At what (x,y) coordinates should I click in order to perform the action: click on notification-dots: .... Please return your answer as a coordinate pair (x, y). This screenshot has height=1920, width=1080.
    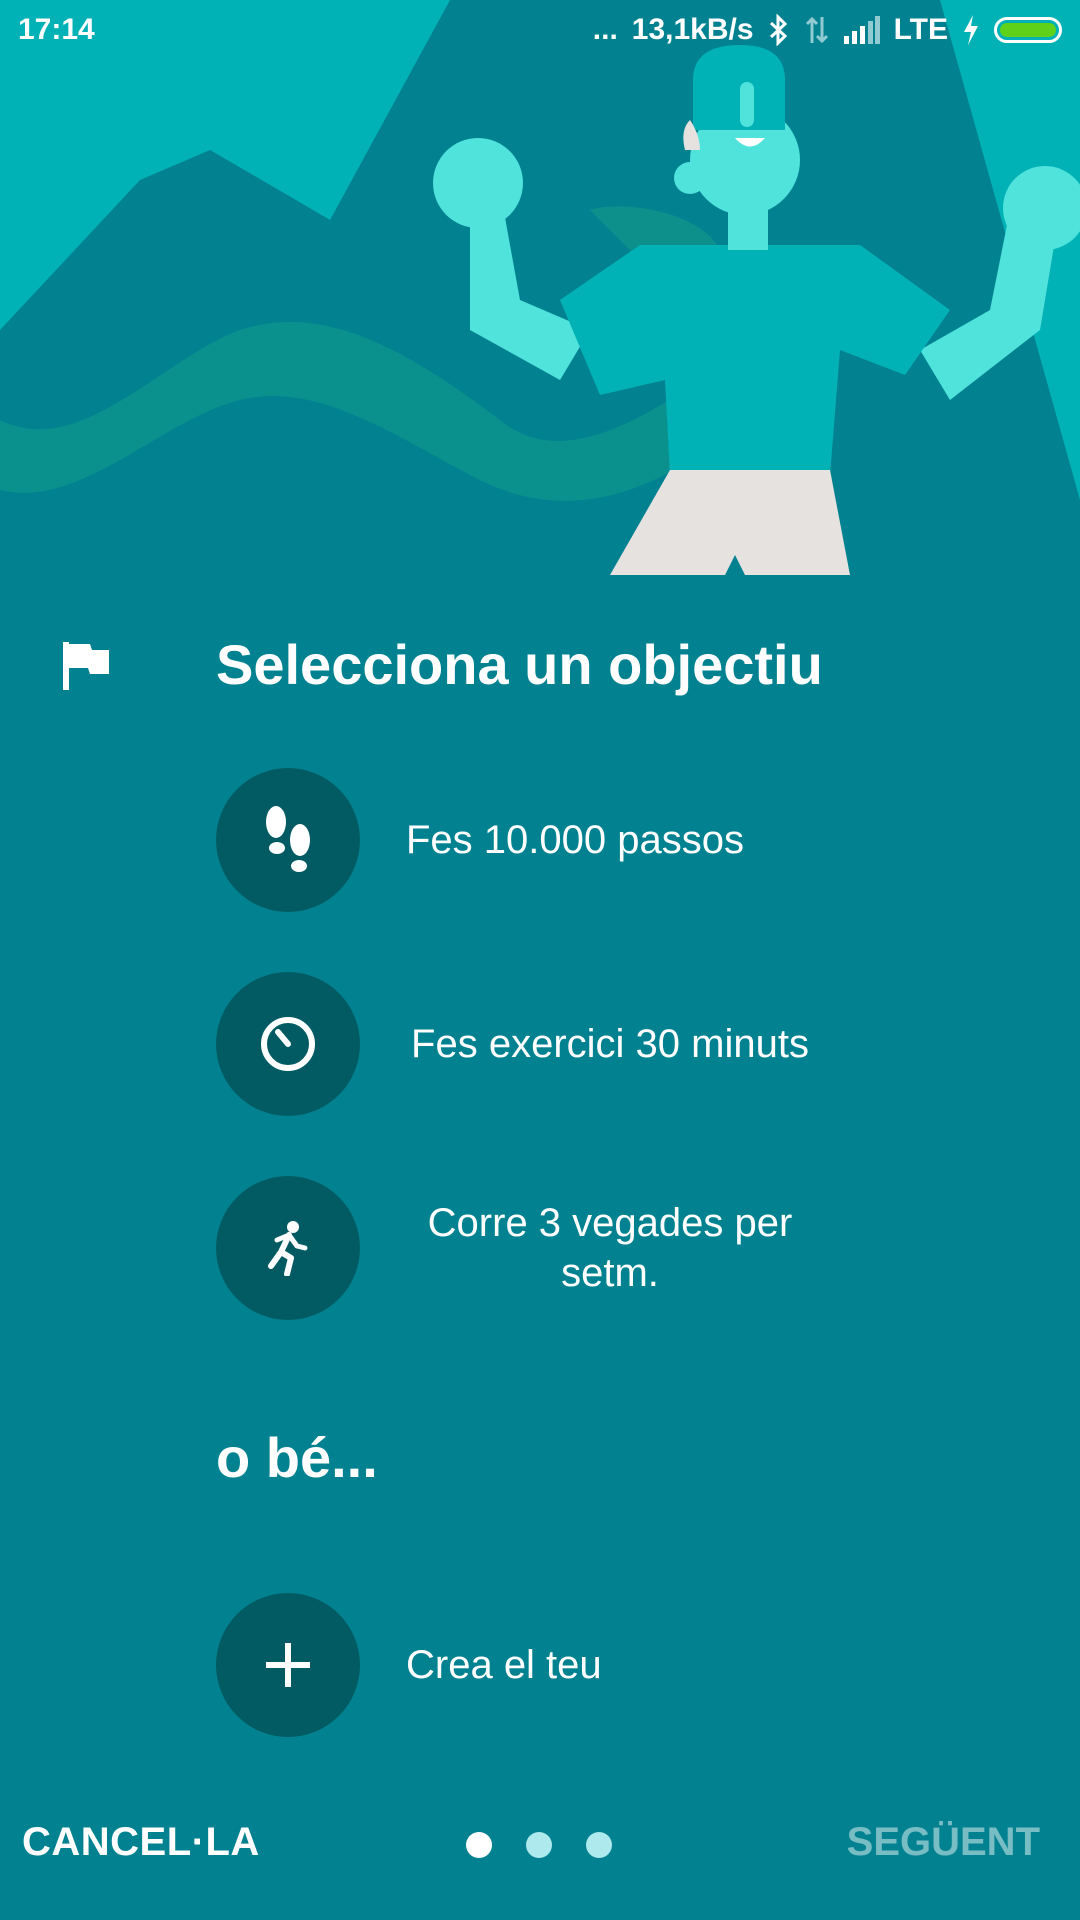
    Looking at the image, I should click on (605, 29).